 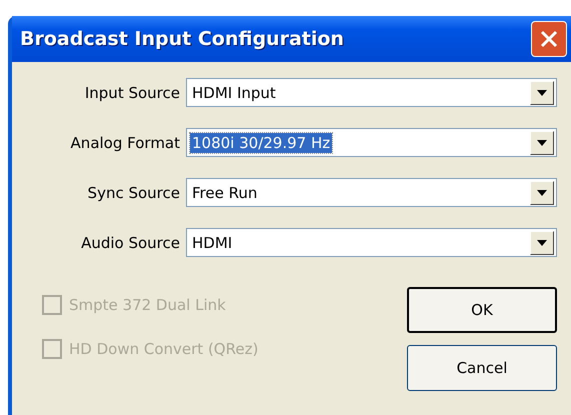 I want to click on dropdown-field: HDMI, so click(x=371, y=242).